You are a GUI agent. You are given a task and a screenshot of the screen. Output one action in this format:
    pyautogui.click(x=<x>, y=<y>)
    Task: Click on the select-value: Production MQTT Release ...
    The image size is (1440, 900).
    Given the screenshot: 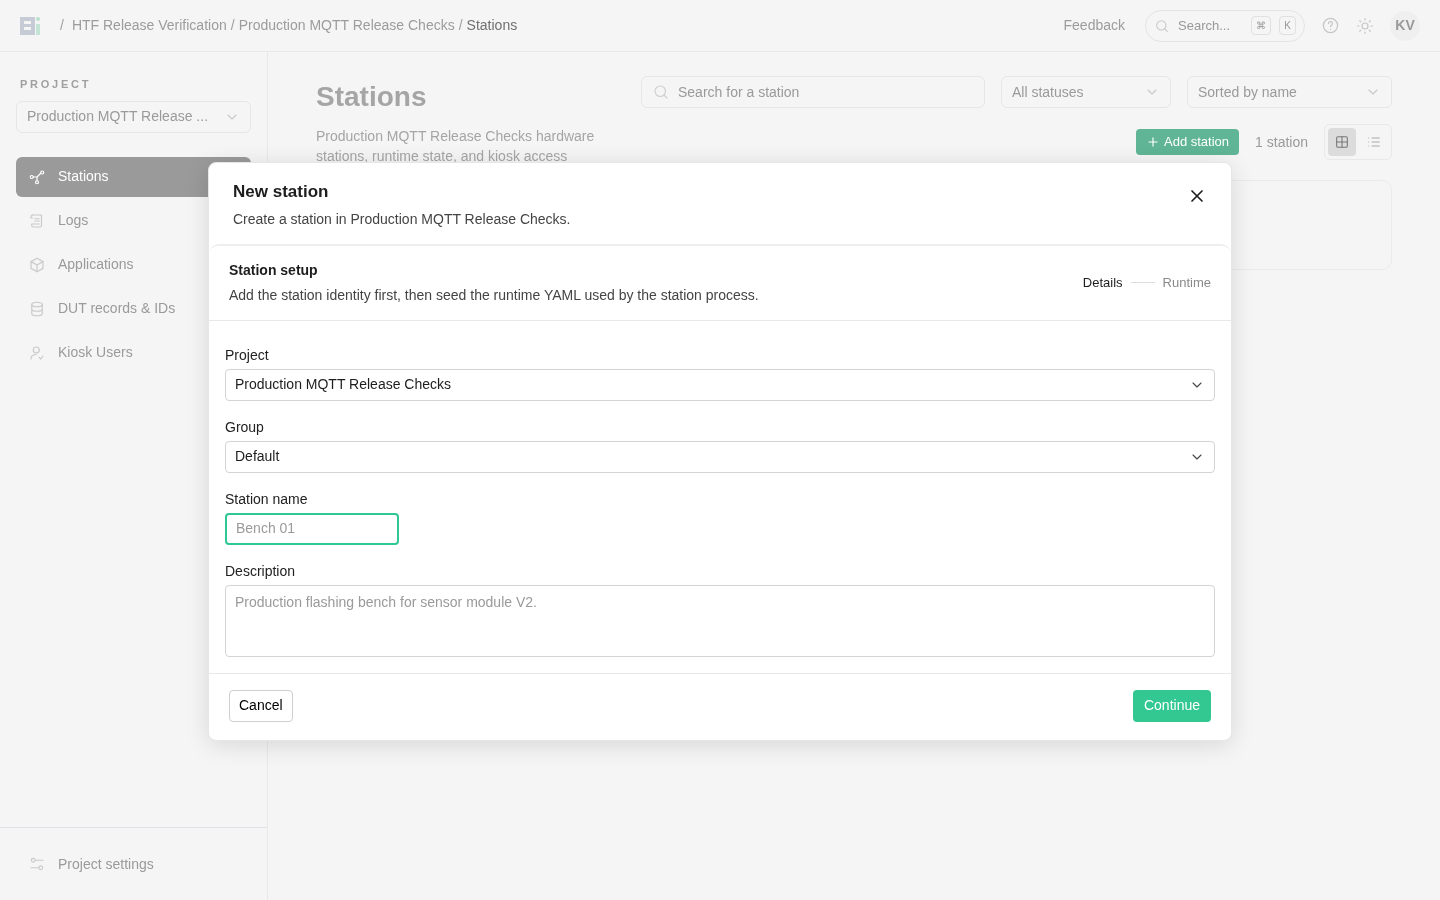 What is the action you would take?
    pyautogui.click(x=118, y=116)
    